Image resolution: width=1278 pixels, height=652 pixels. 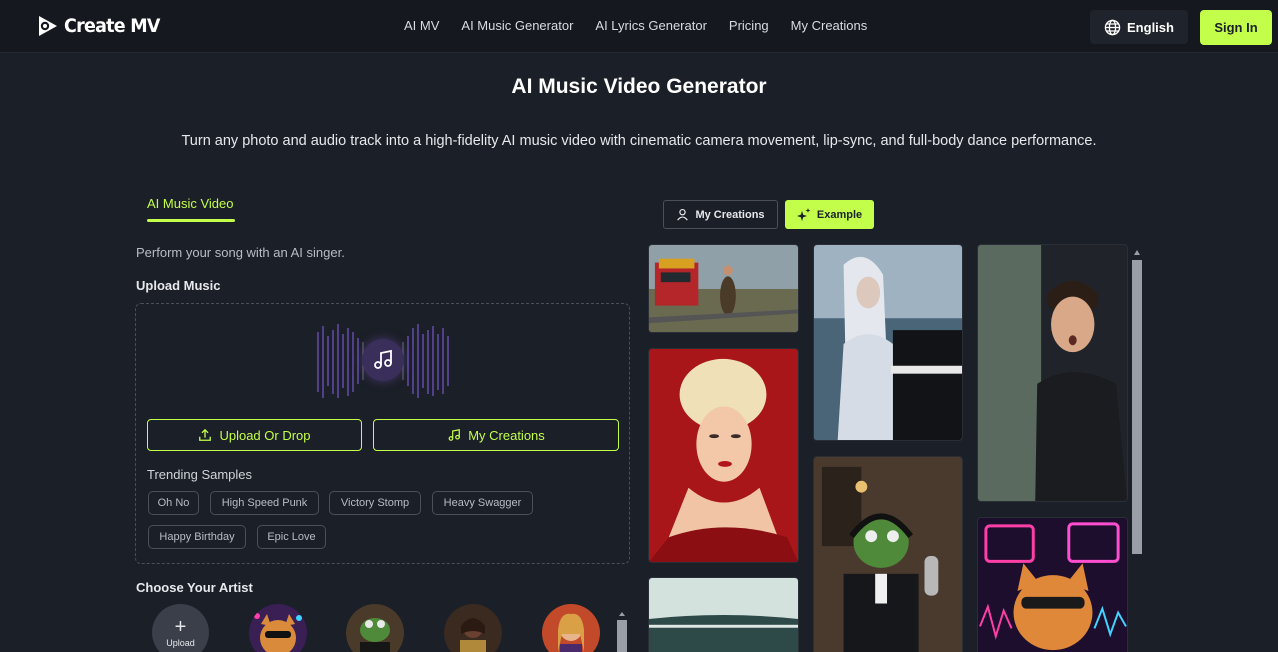 I want to click on trending-chip-happy-birthday: Happy Birthday, so click(x=197, y=537).